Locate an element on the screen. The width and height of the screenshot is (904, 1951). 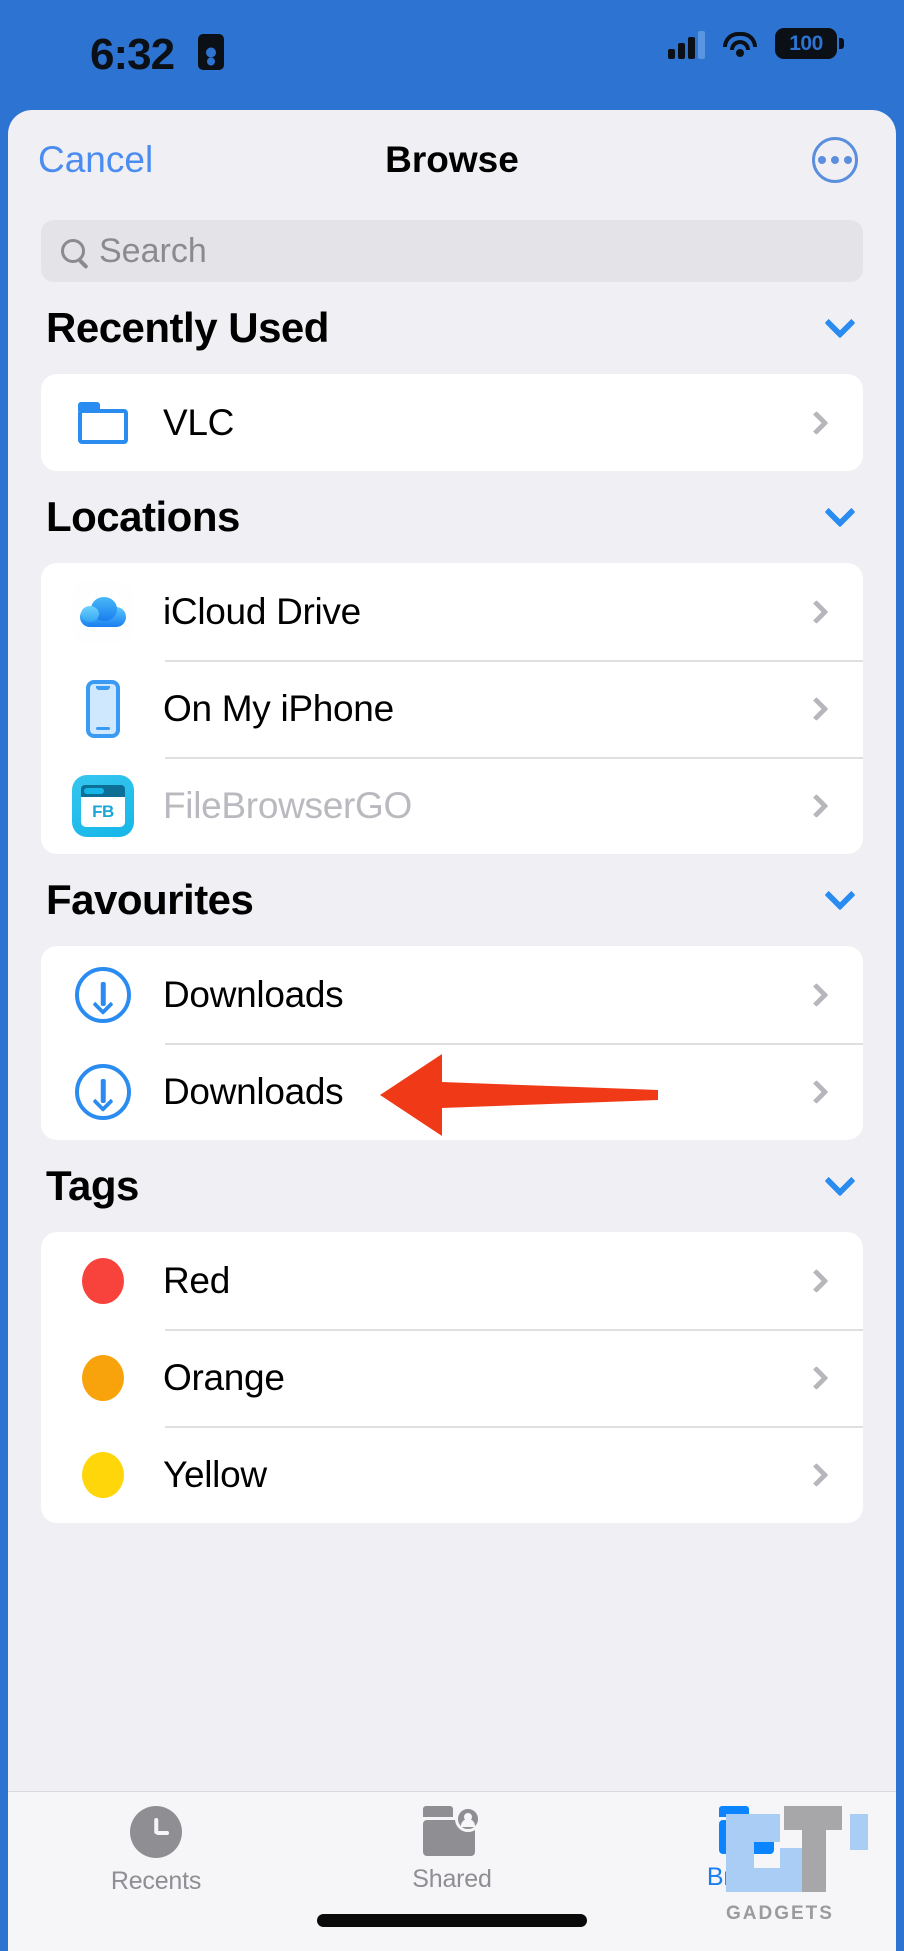
filebrowsergo-app-icon: FB is located at coordinates (103, 805).